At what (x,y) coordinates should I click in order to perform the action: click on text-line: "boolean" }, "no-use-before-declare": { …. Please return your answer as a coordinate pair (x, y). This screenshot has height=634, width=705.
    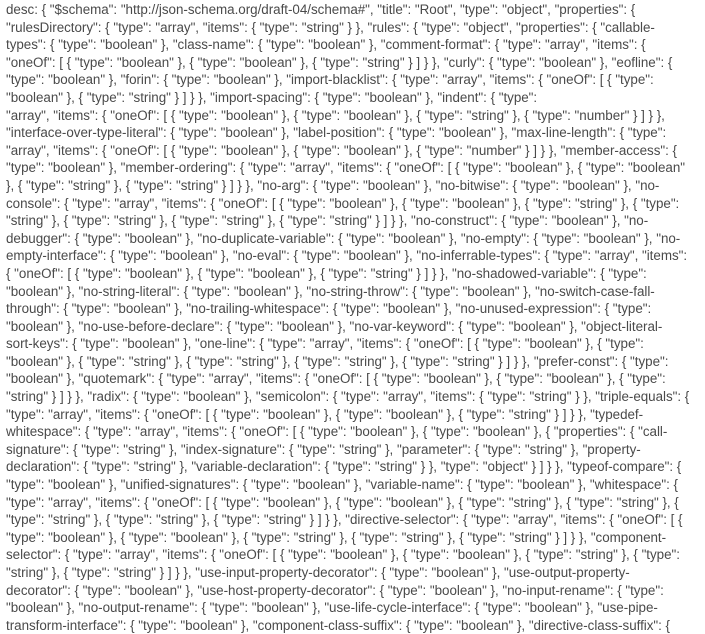
    Looking at the image, I should click on (334, 326).